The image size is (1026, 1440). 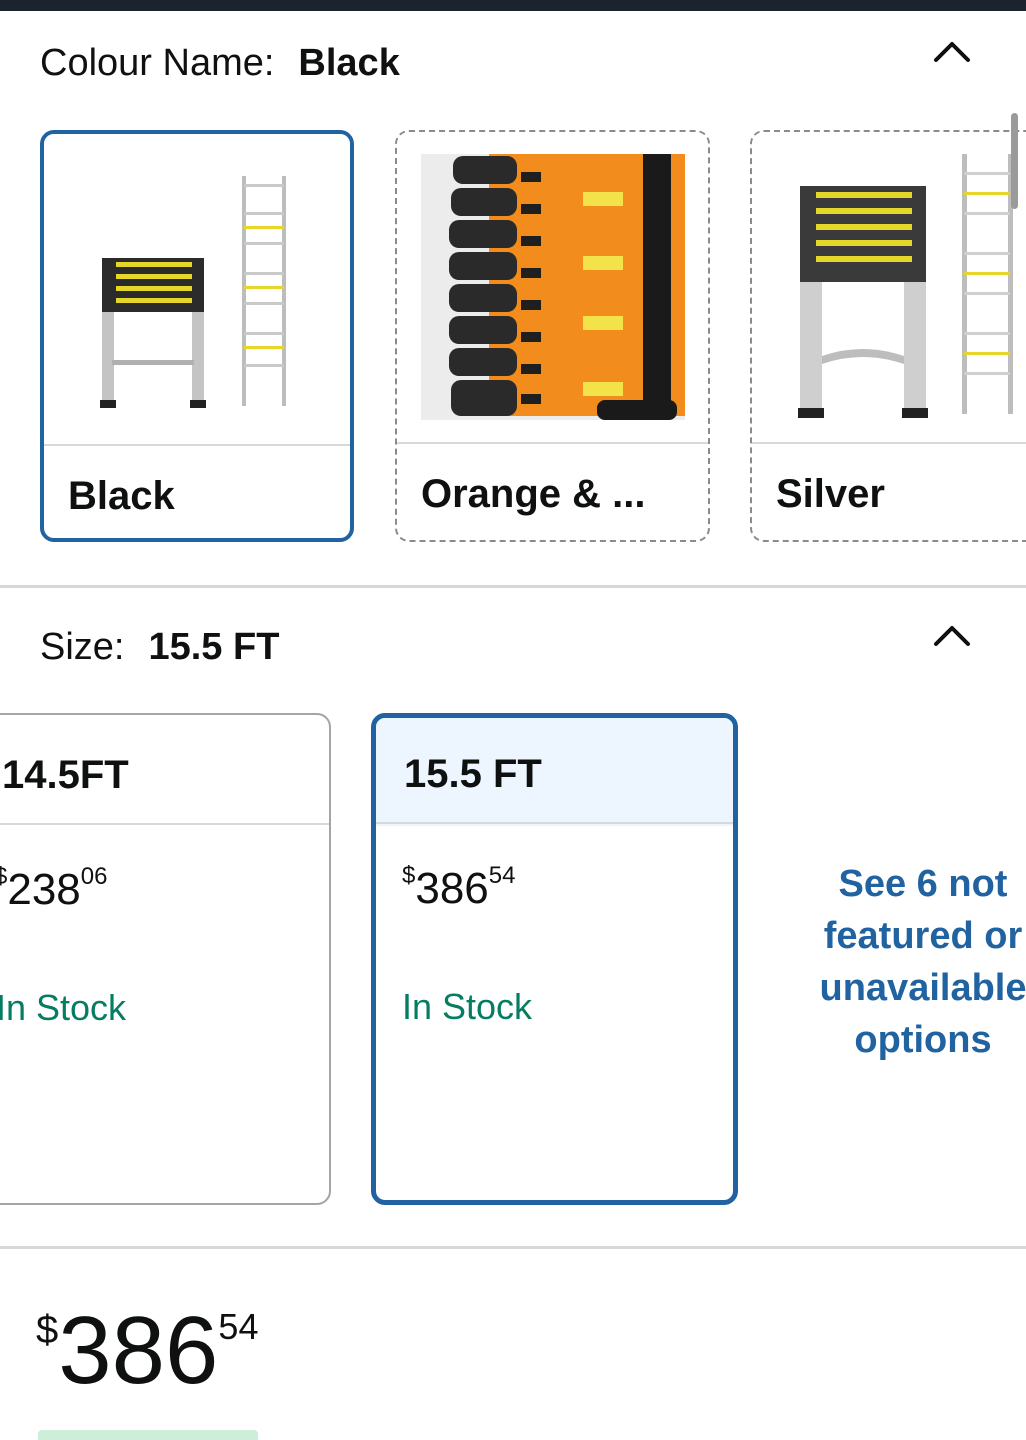 I want to click on silver-ladder-image, so click(x=889, y=287).